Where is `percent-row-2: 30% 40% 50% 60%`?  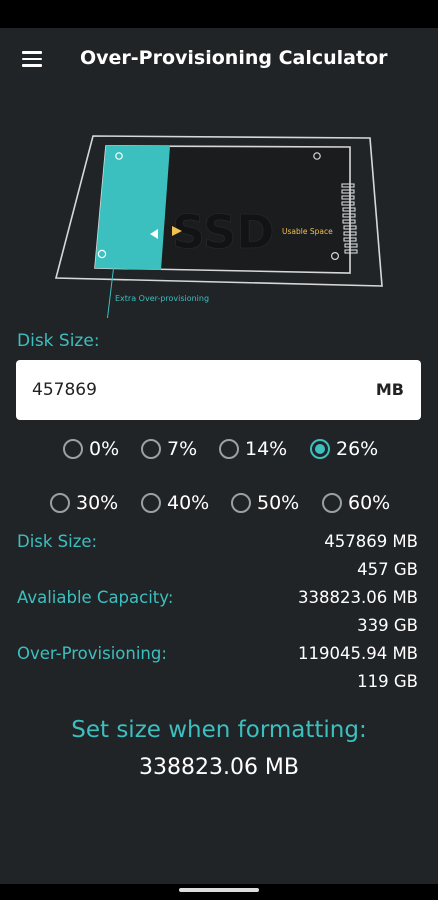 percent-row-2: 30% 40% 50% 60% is located at coordinates (219, 503).